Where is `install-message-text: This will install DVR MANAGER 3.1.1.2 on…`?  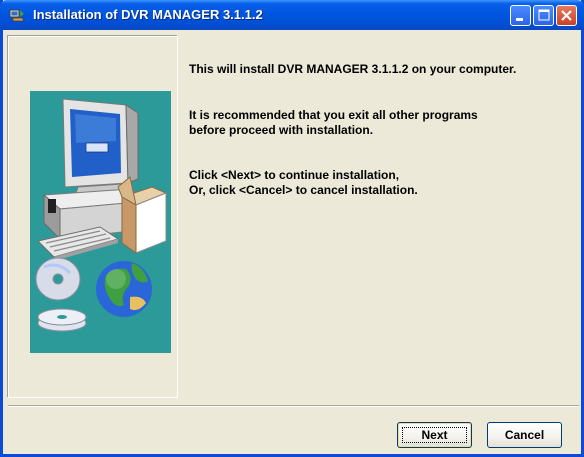 install-message-text: This will install DVR MANAGER 3.1.1.2 on… is located at coordinates (353, 69).